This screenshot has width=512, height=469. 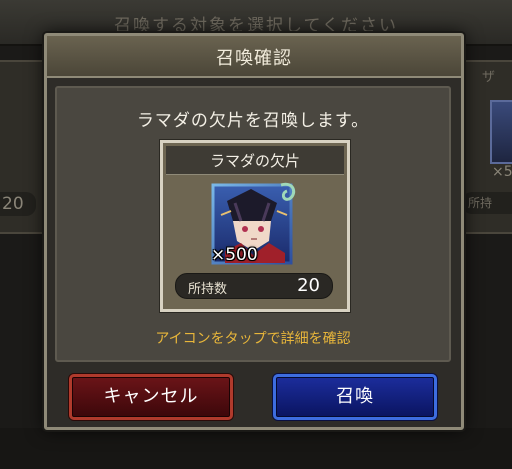 What do you see at coordinates (18, 204) in the screenshot?
I see `background-left-count: 20` at bounding box center [18, 204].